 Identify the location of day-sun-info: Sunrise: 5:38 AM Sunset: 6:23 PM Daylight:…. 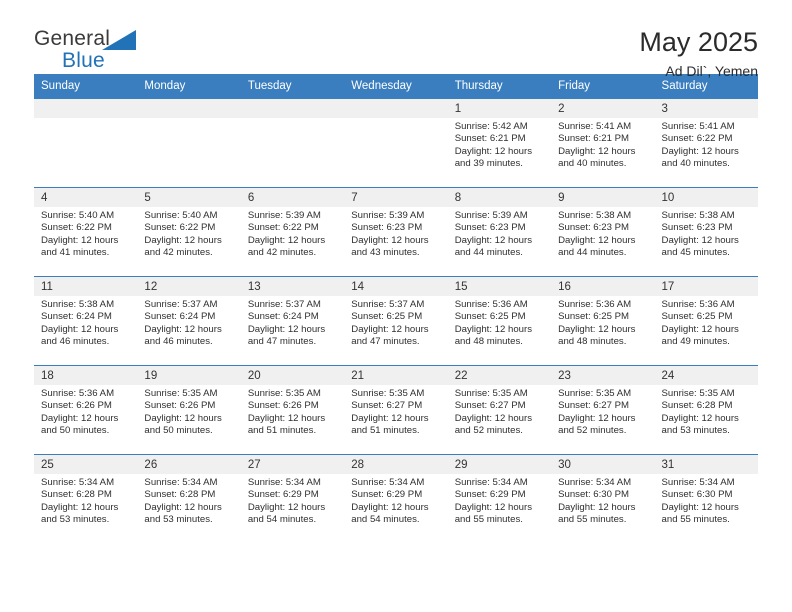
(602, 233).